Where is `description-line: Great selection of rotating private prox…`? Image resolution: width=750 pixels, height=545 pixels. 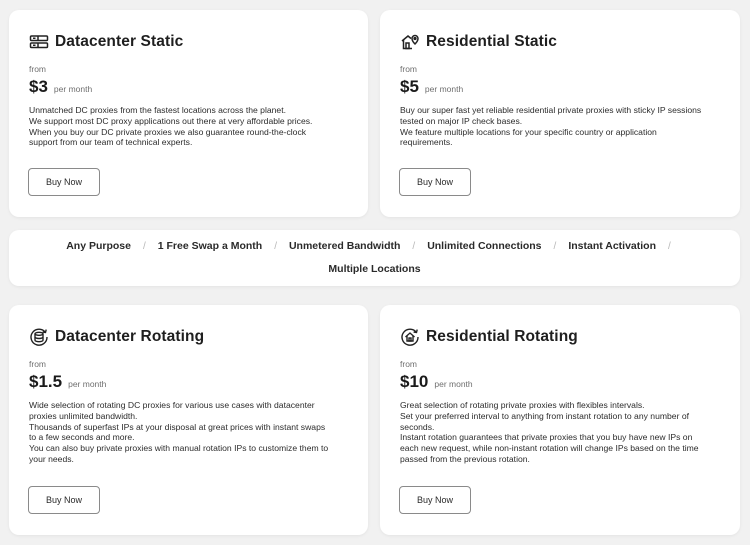 description-line: Great selection of rotating private prox… is located at coordinates (522, 405).